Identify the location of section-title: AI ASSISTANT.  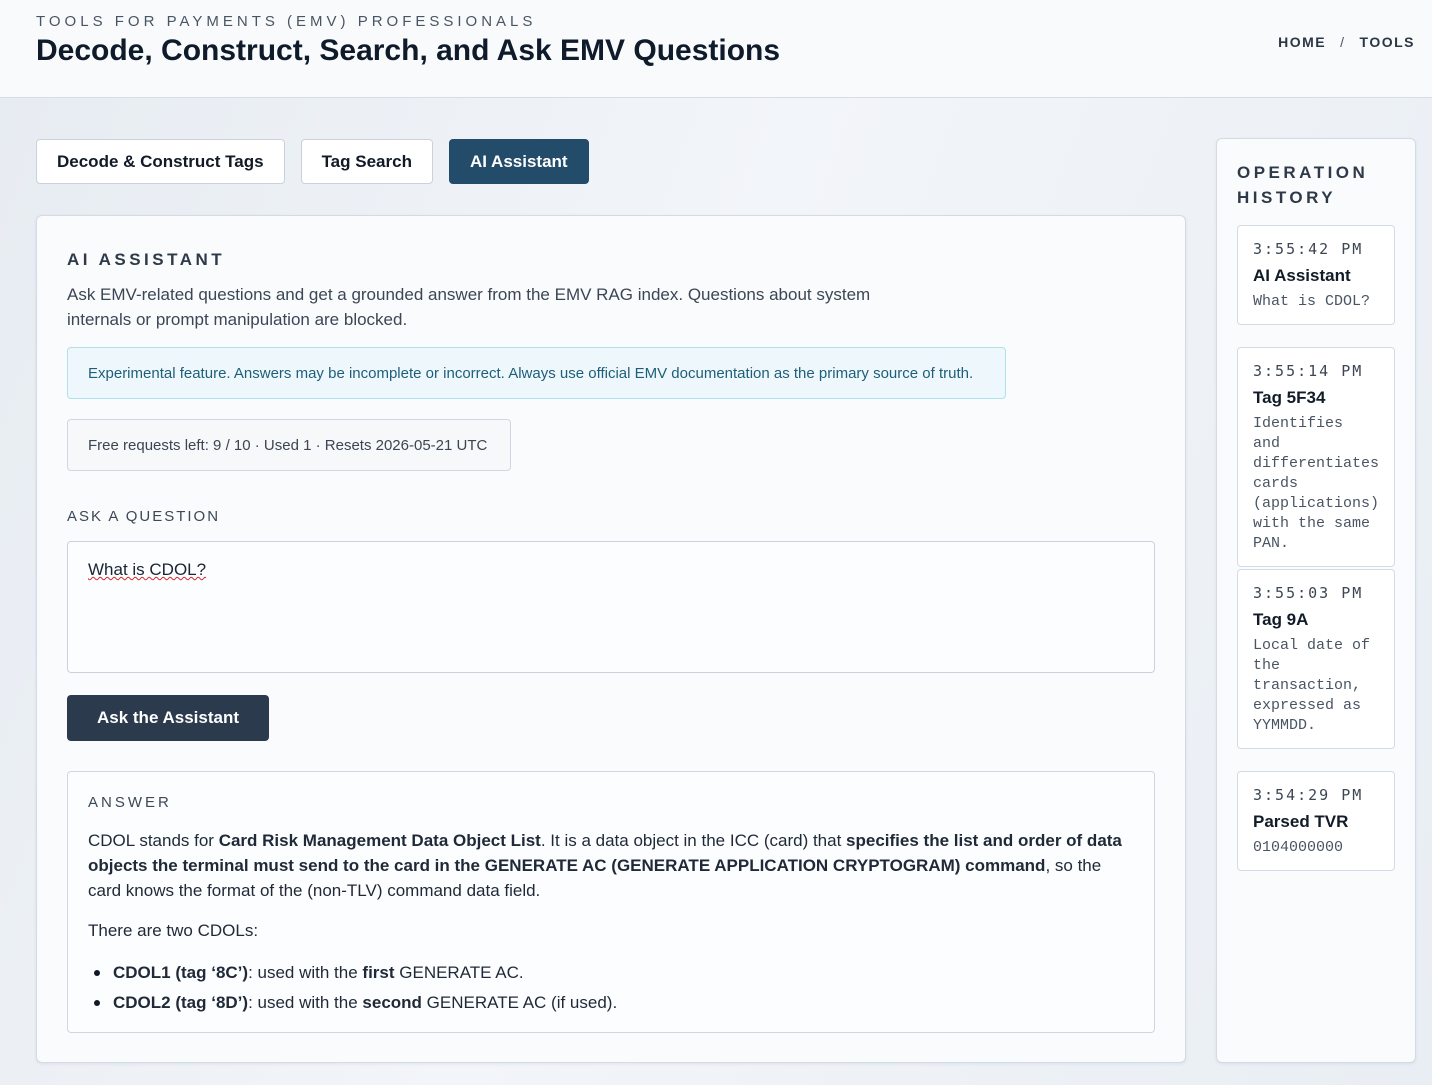
(146, 259).